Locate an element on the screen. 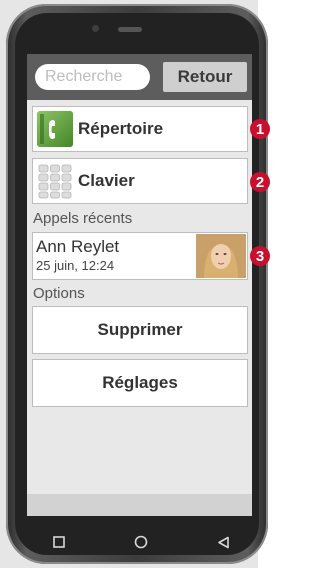 The width and height of the screenshot is (320, 568). front-camera is located at coordinates (95, 28).